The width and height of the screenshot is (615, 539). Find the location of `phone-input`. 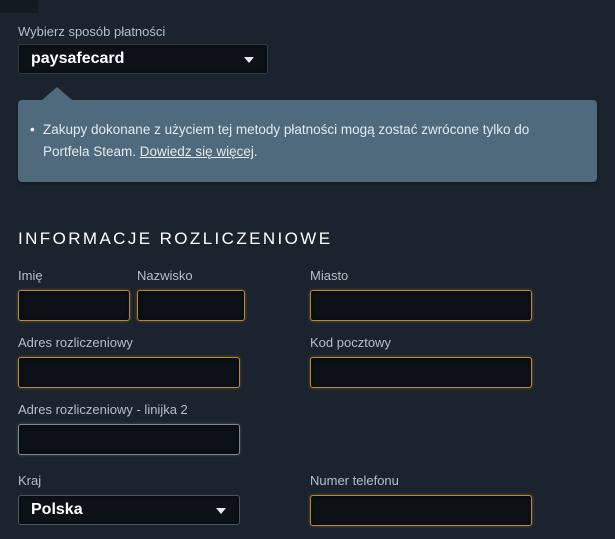

phone-input is located at coordinates (421, 510).